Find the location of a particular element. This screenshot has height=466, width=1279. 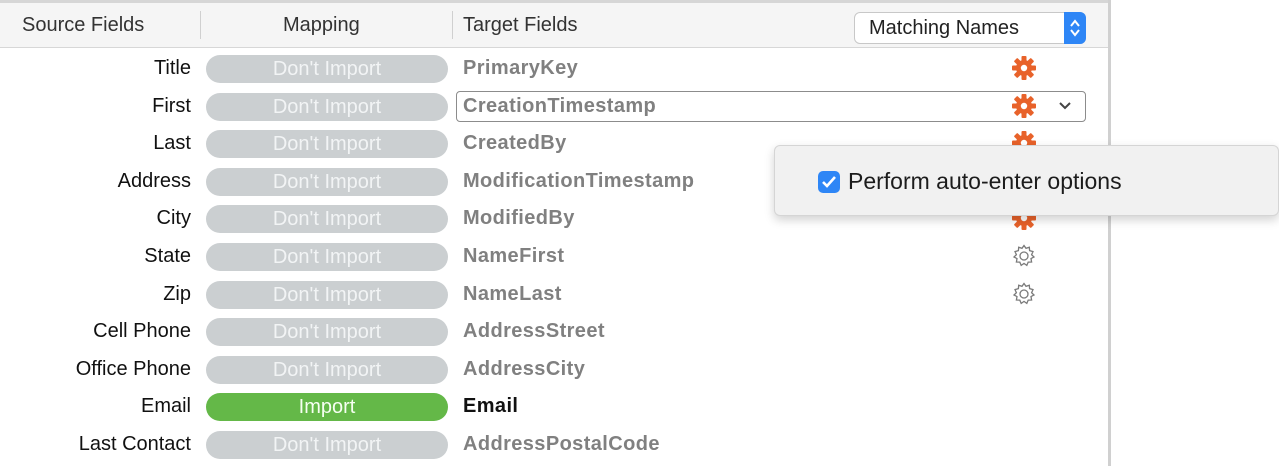

source-field-name: Cell Phone is located at coordinates (142, 331).